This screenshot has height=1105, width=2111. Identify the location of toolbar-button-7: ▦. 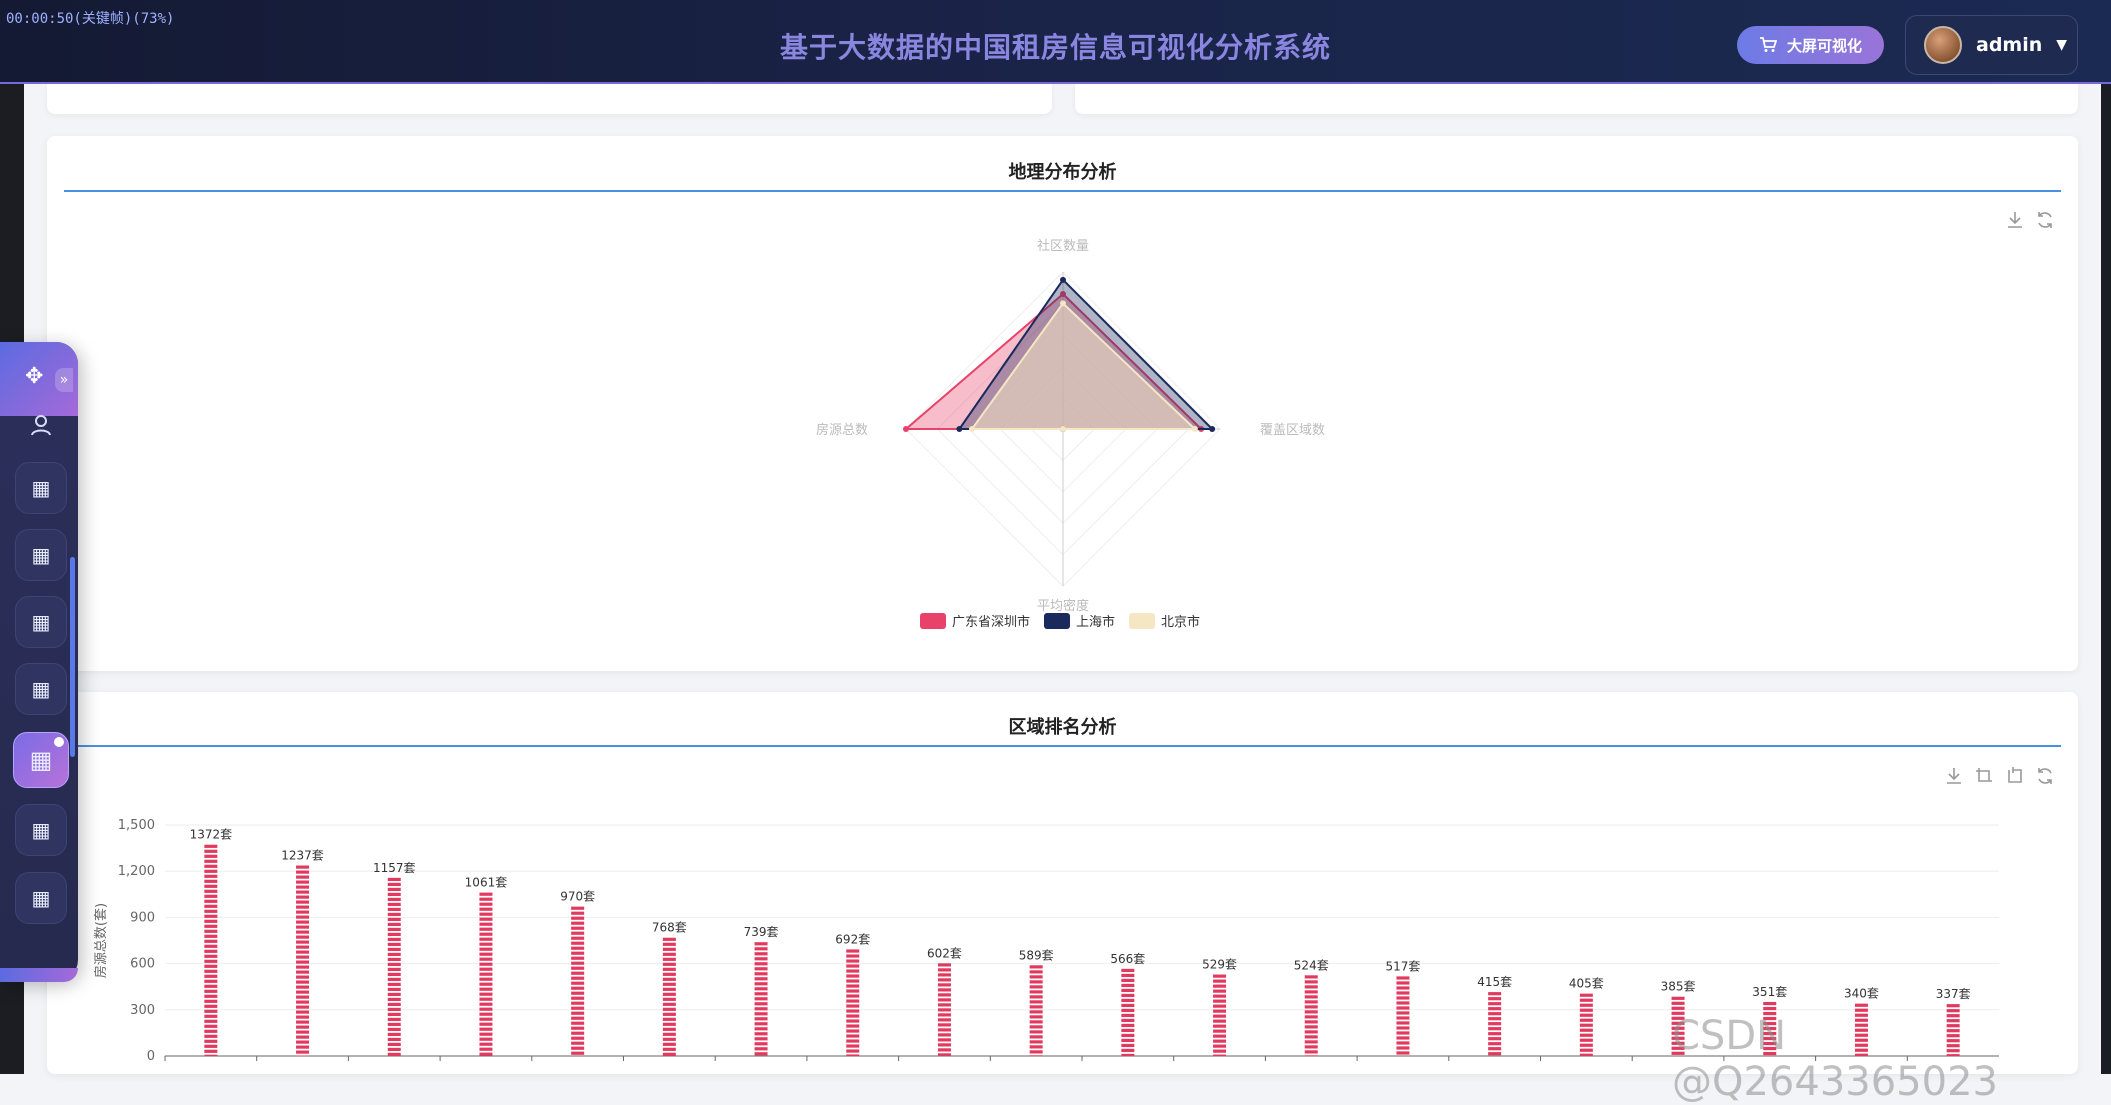
(41, 898).